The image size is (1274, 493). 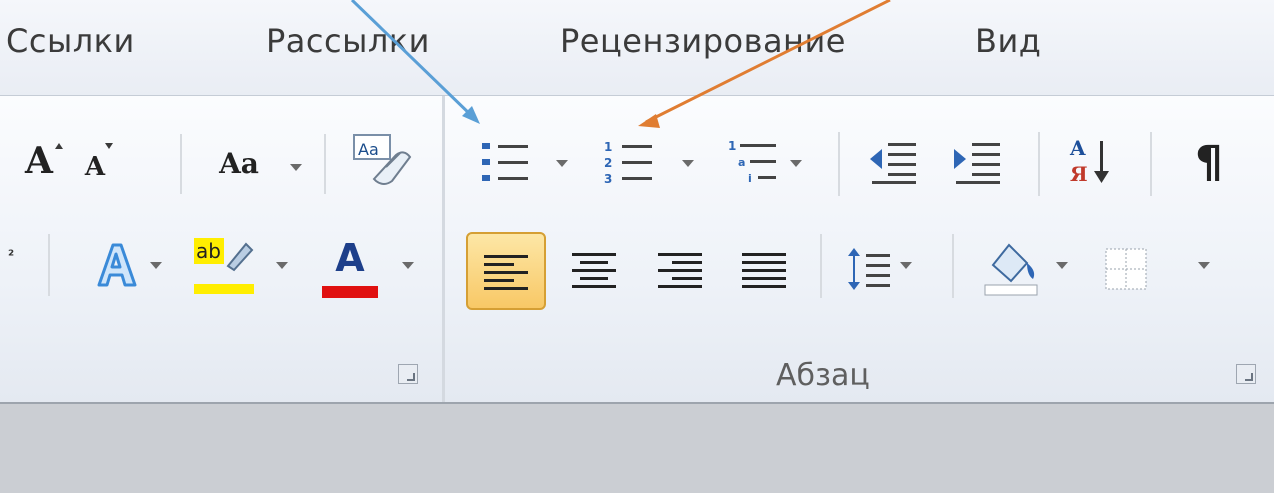 I want to click on group-separator, so click(x=443, y=249).